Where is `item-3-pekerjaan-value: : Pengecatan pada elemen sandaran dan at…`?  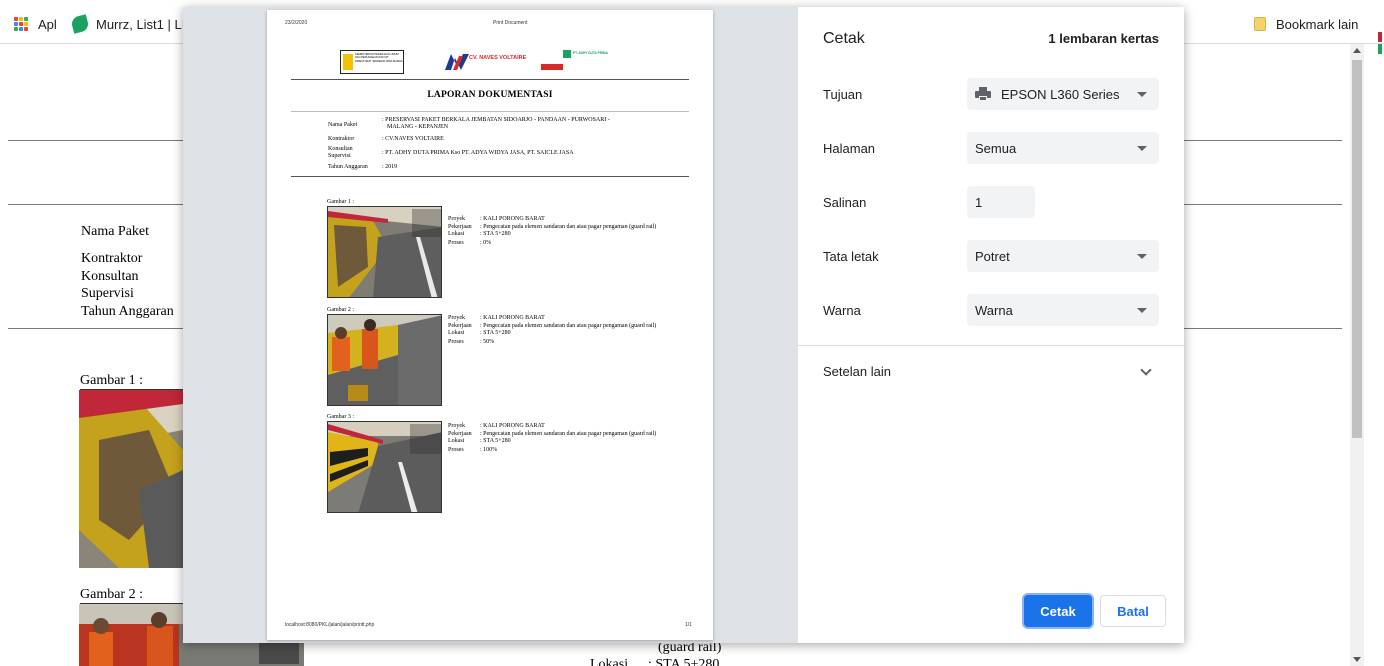
item-3-pekerjaan-value: : Pengecatan pada elemen sandaran dan at… is located at coordinates (568, 434).